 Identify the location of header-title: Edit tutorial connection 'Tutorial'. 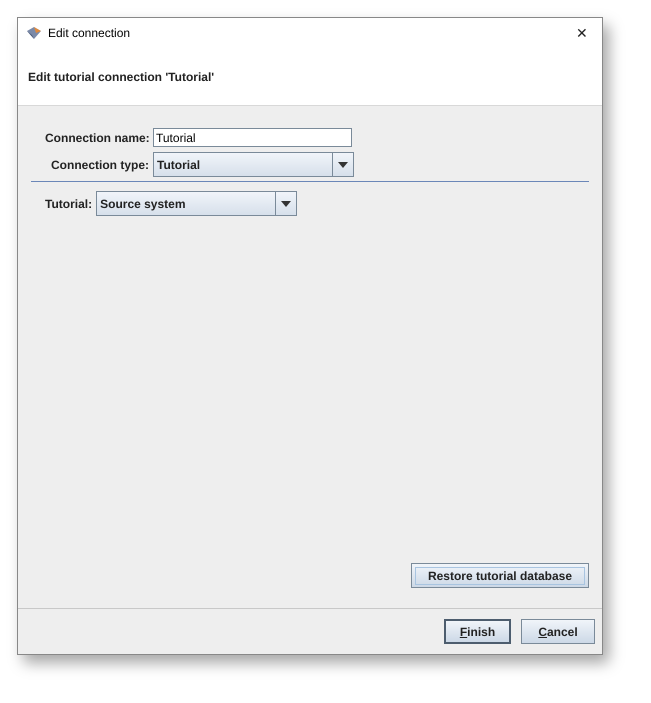
(121, 77).